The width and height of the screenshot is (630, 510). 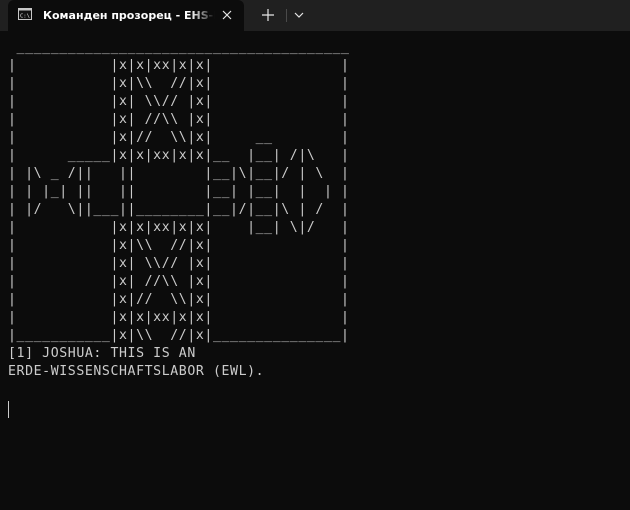 I want to click on close-icon, so click(x=227, y=15).